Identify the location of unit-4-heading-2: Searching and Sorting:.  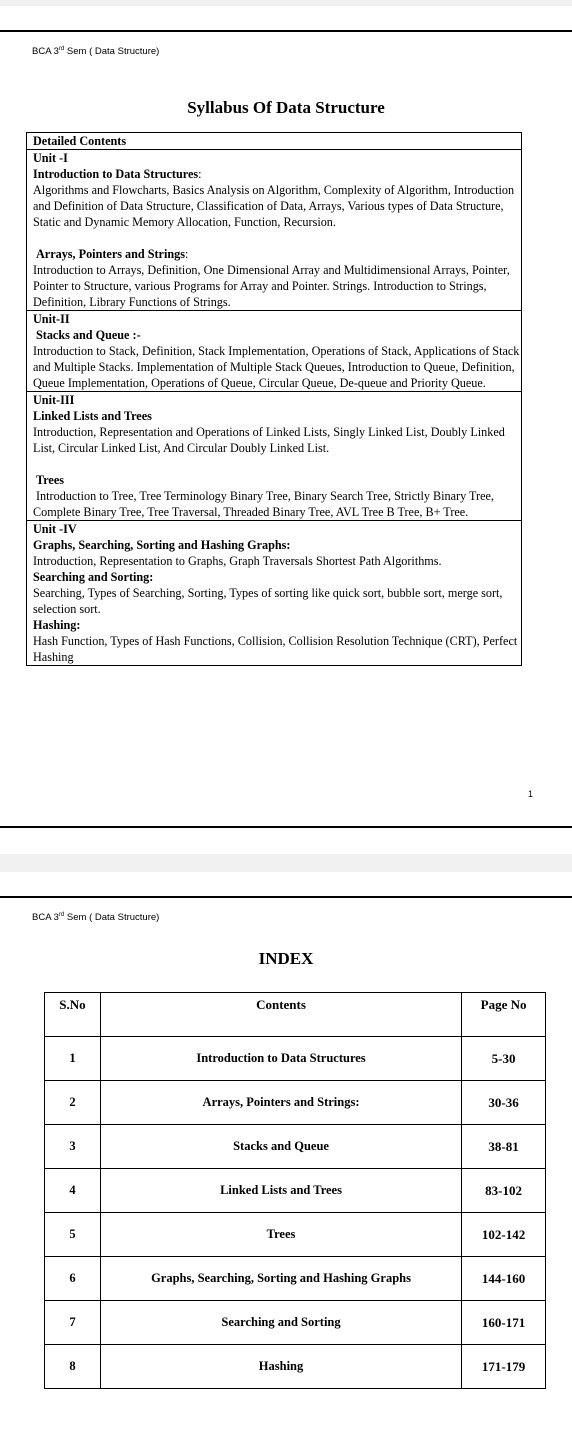
(93, 577).